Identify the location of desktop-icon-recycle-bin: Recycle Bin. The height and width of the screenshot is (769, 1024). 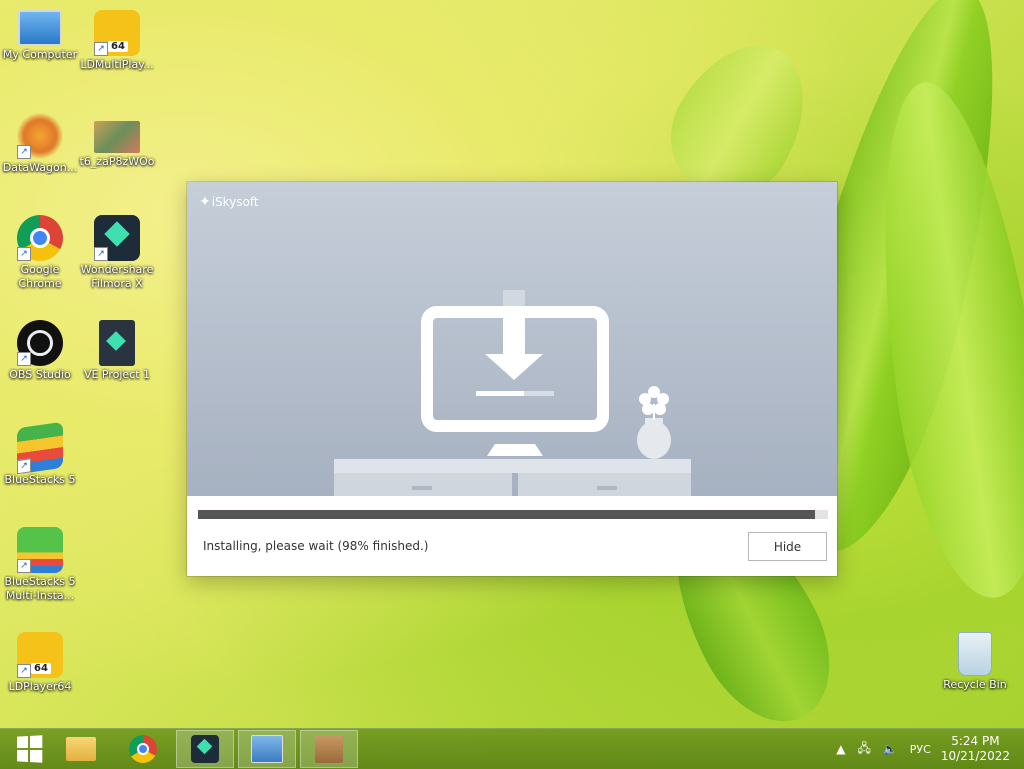
(975, 662).